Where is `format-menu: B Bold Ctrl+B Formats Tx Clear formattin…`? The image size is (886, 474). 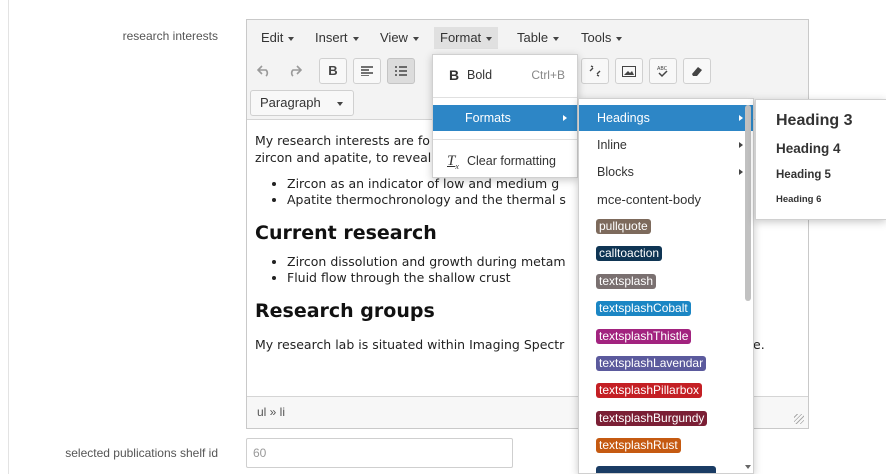
format-menu: B Bold Ctrl+B Formats Tx Clear formattin… is located at coordinates (505, 116).